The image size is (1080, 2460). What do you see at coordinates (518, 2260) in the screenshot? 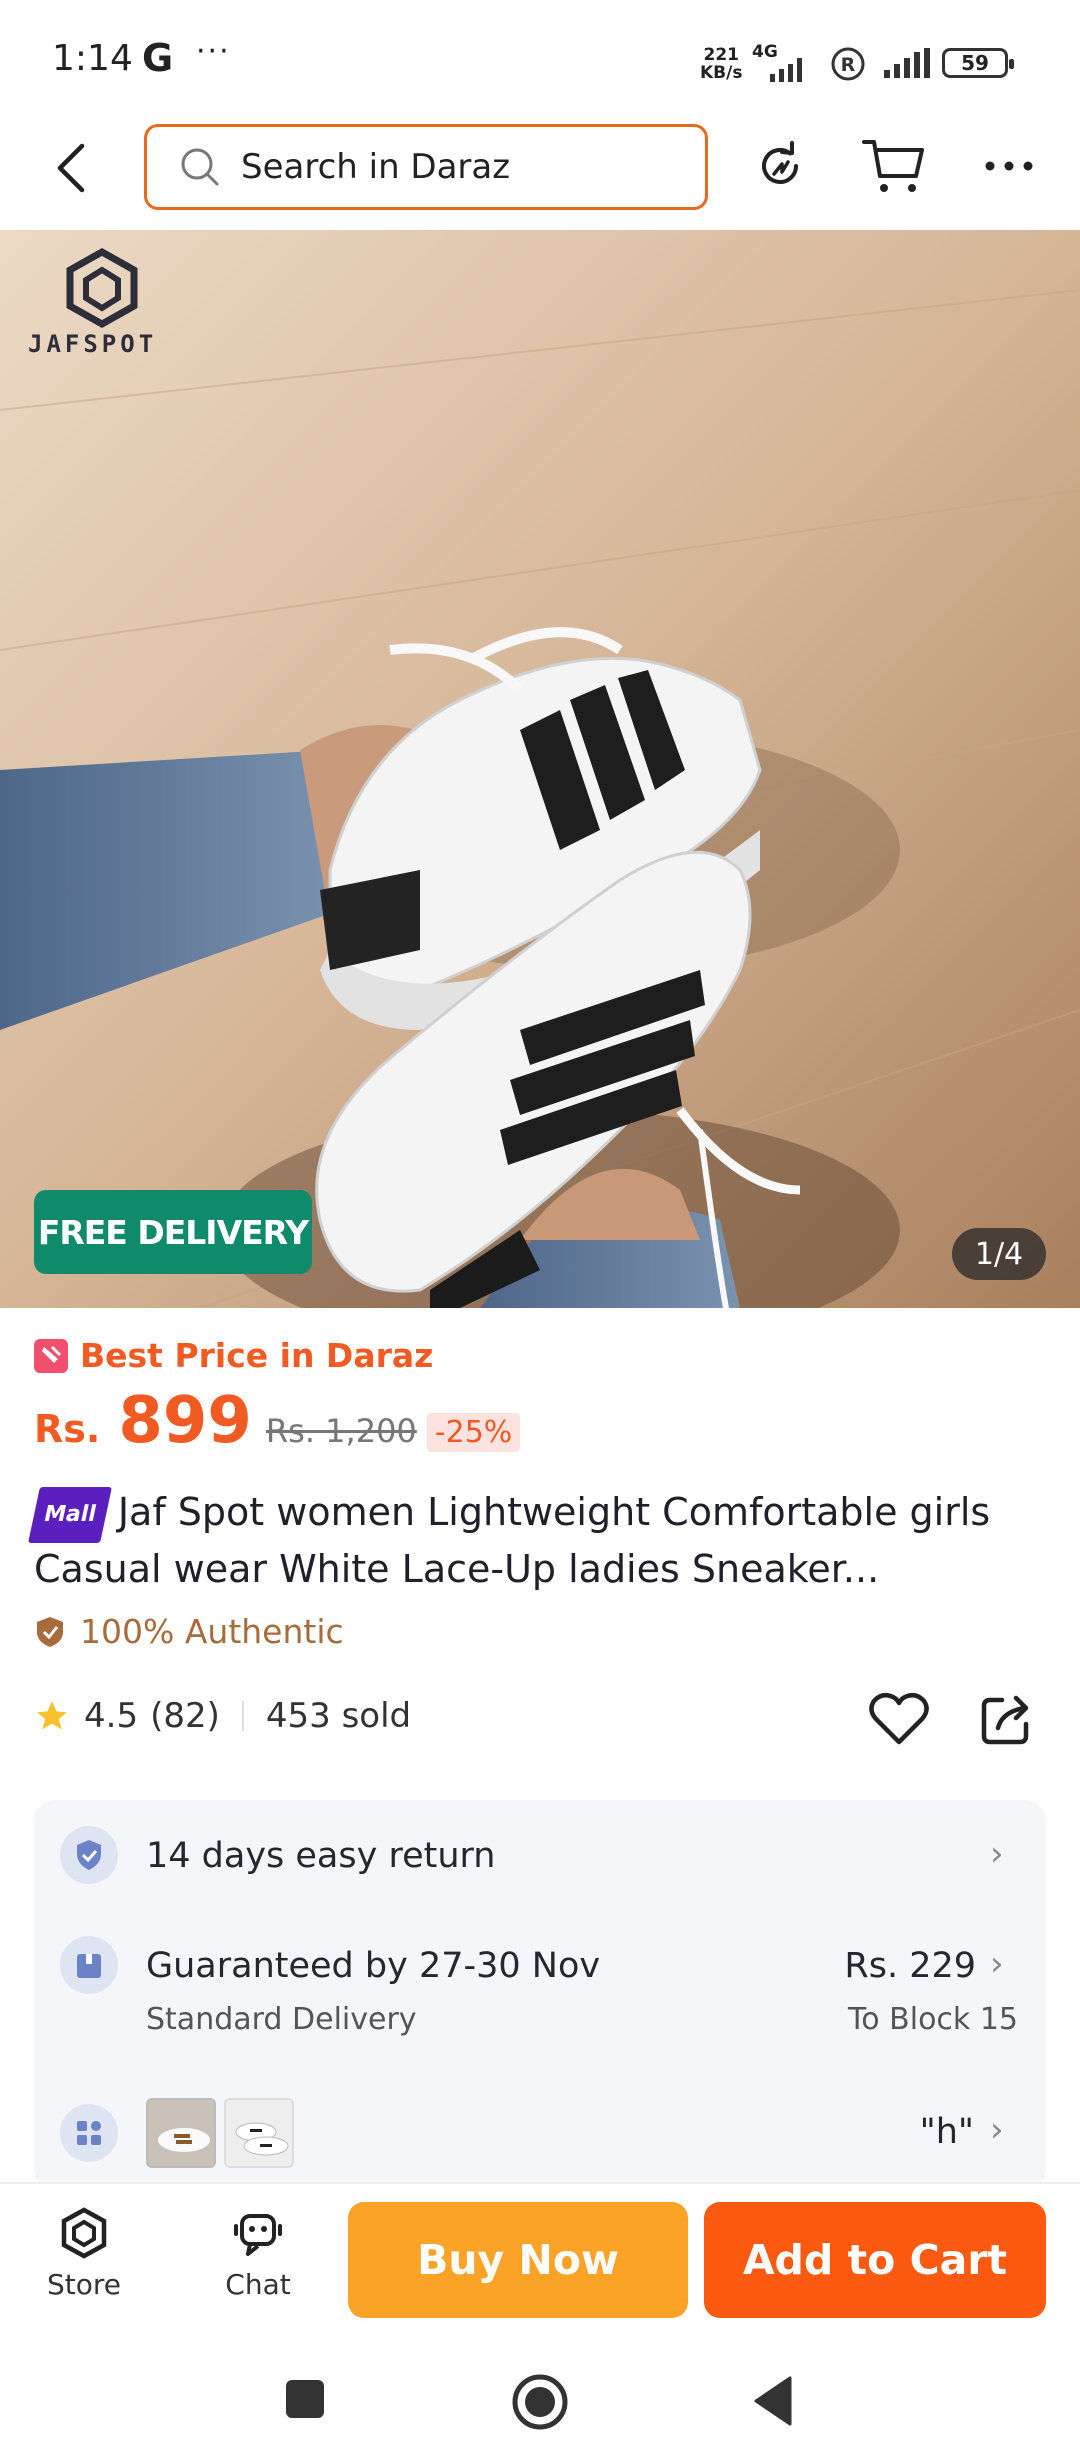
I see `buy-now-button: Buy Now` at bounding box center [518, 2260].